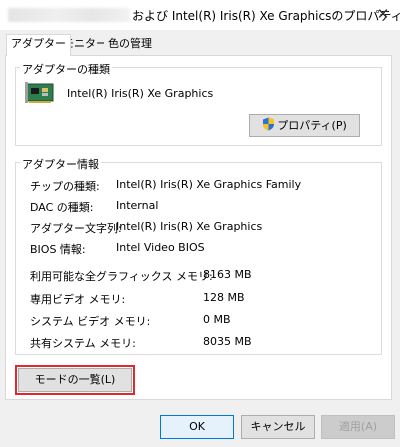  Describe the element at coordinates (217, 319) in the screenshot. I see `system-video-memory-value: 0 MB` at that location.